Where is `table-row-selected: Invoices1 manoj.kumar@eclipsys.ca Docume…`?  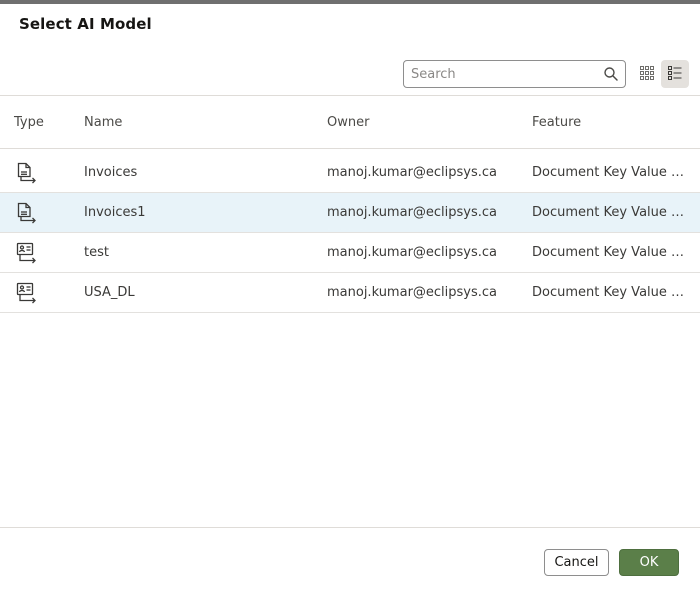 table-row-selected: Invoices1 manoj.kumar@eclipsys.ca Docume… is located at coordinates (350, 213).